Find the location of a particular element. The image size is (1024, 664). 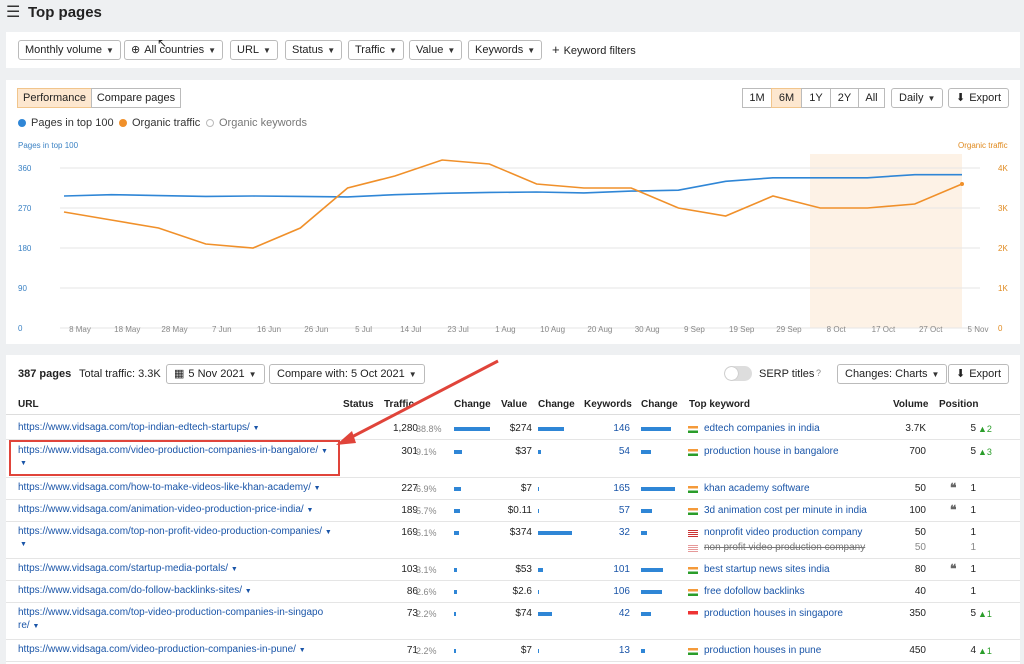

top-keyword-link: production houses in singapore is located at coordinates (773, 613).